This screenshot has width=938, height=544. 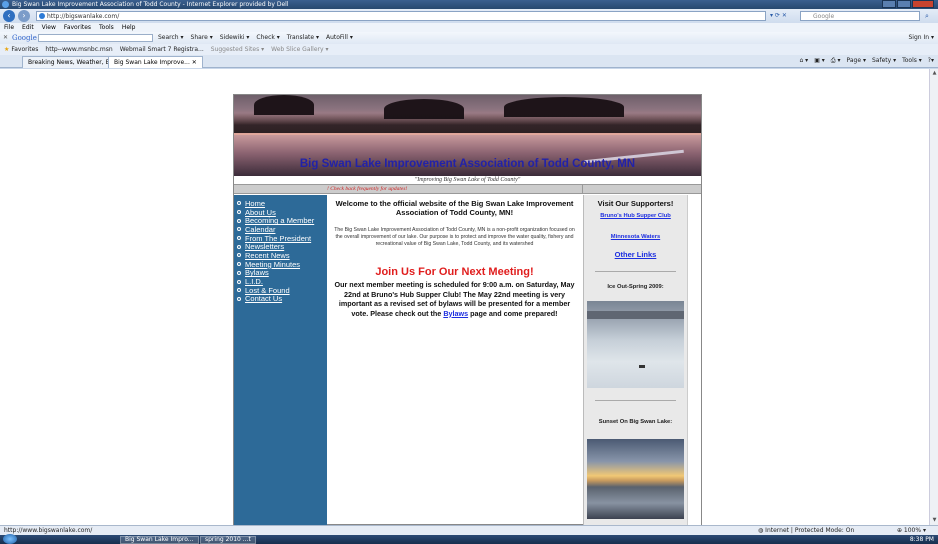 What do you see at coordinates (235, 38) in the screenshot?
I see `google-sidewiki-button: Sidewiki ▾` at bounding box center [235, 38].